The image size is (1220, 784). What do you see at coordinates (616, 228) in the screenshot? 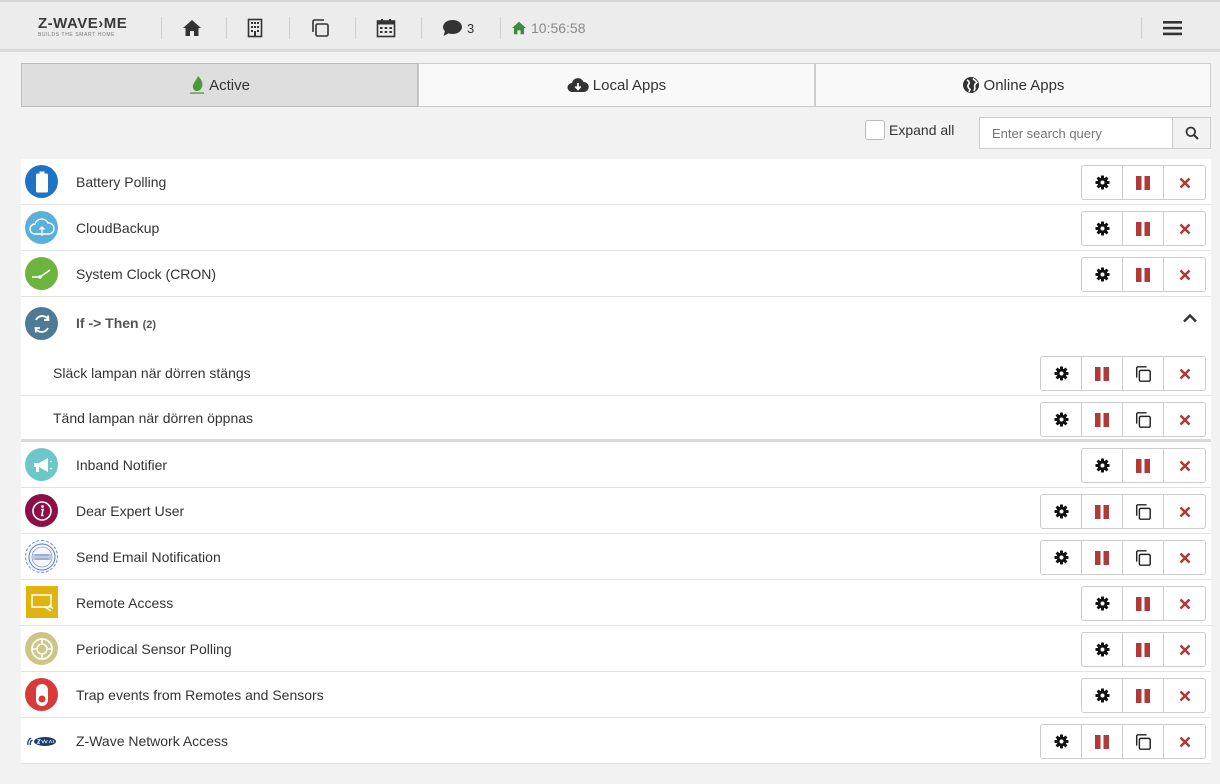
I see `list-item: CloudBackup` at bounding box center [616, 228].